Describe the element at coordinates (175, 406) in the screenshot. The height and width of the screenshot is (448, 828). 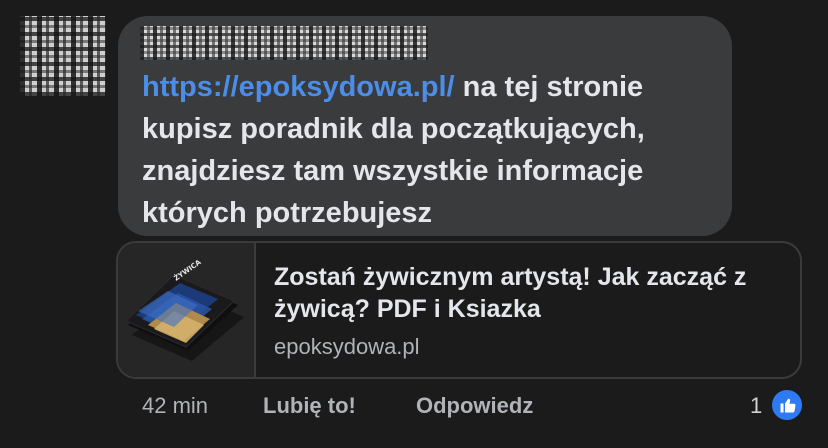
I see `comment-timestamp: 42 min` at that location.